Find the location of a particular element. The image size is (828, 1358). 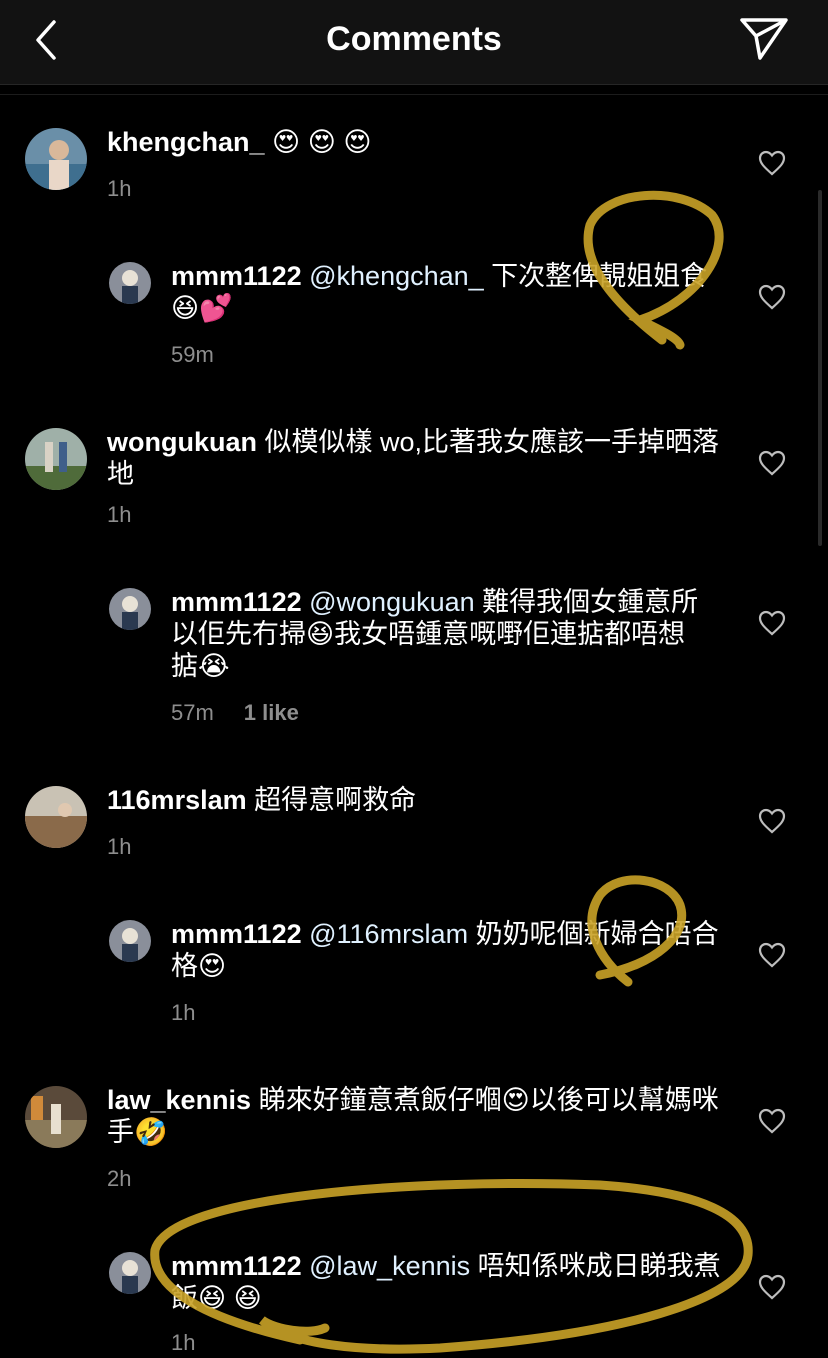

reply-mention: @khengchan_ is located at coordinates (396, 276).